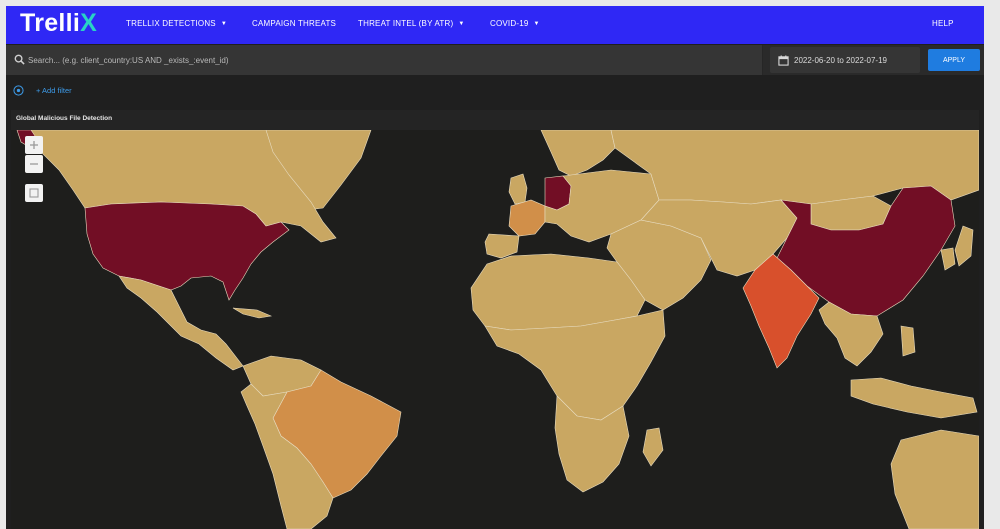  I want to click on query-bar: 2022-06-20 to 2022-07-19 APPLY, so click(495, 60).